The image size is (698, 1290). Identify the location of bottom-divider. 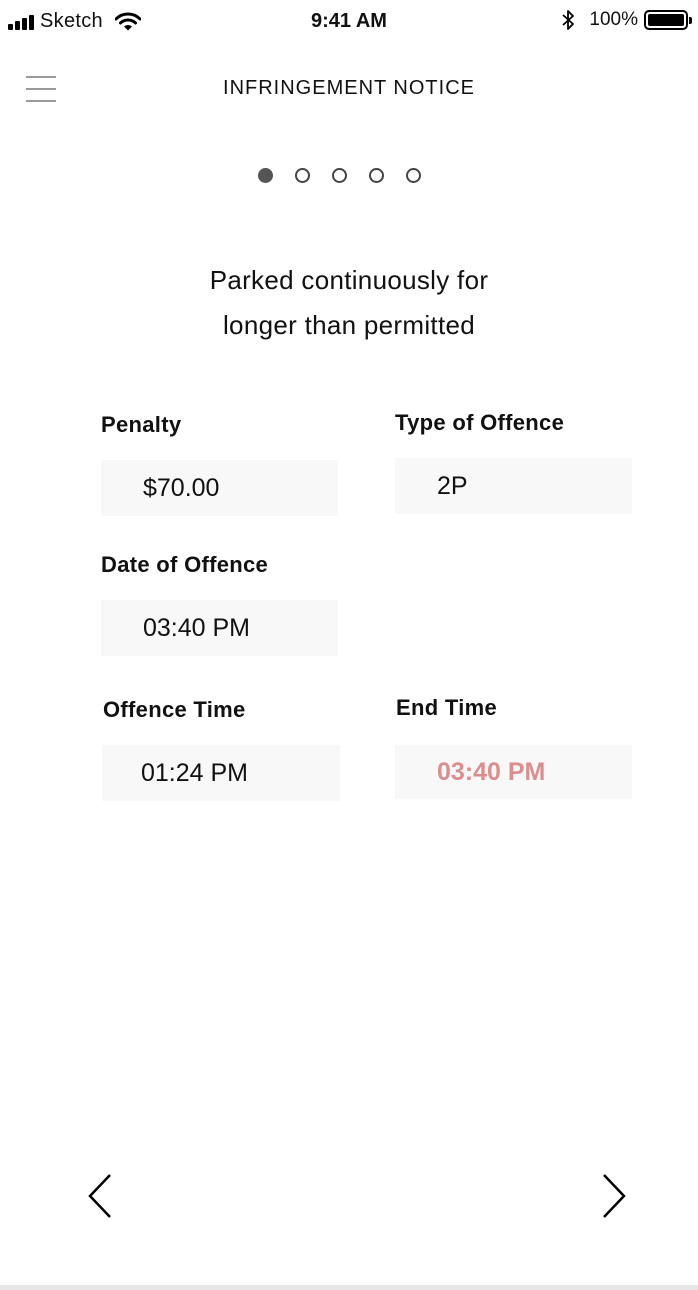
(349, 1287).